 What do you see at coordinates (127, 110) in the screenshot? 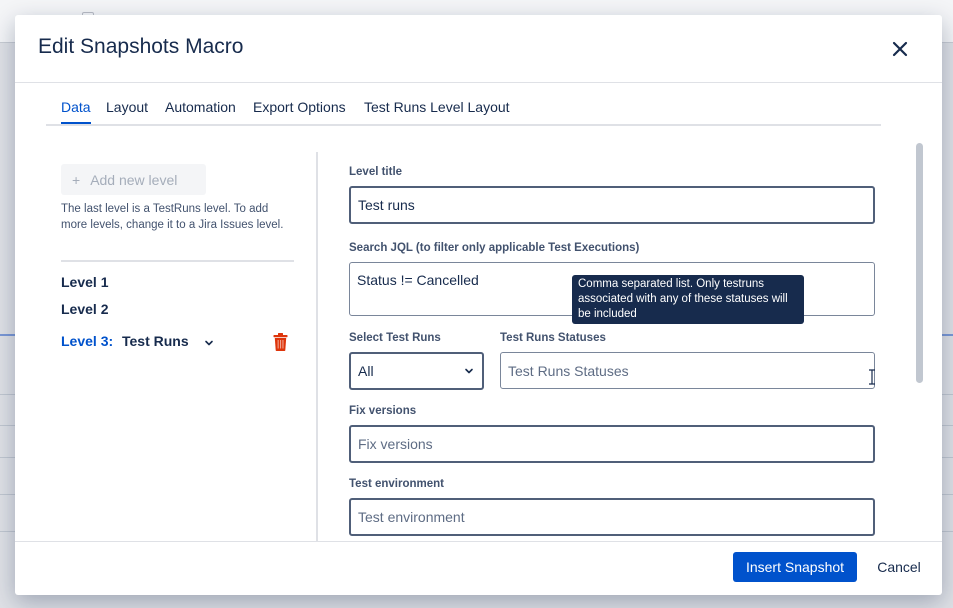
I see `tab-layout: Layout` at bounding box center [127, 110].